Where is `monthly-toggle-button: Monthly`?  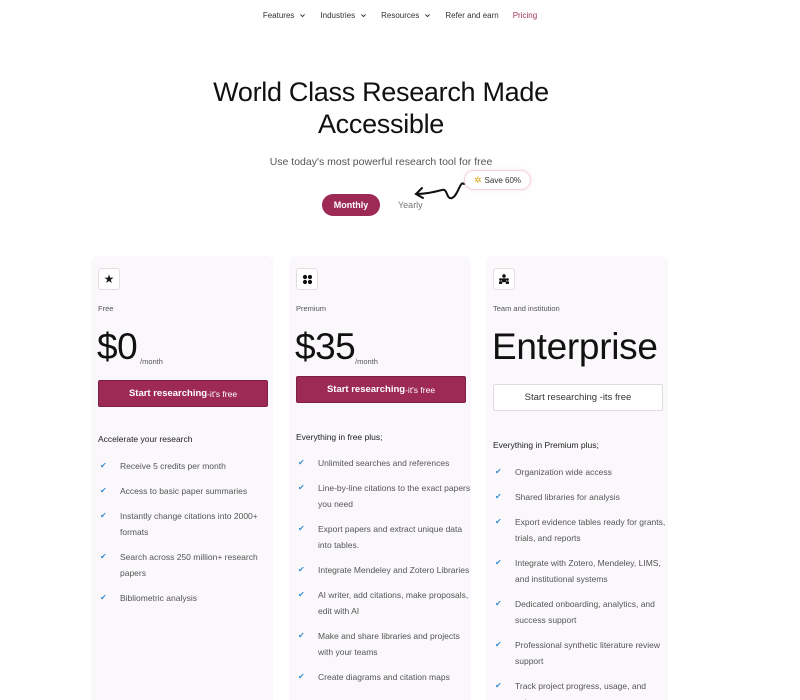 monthly-toggle-button: Monthly is located at coordinates (351, 205).